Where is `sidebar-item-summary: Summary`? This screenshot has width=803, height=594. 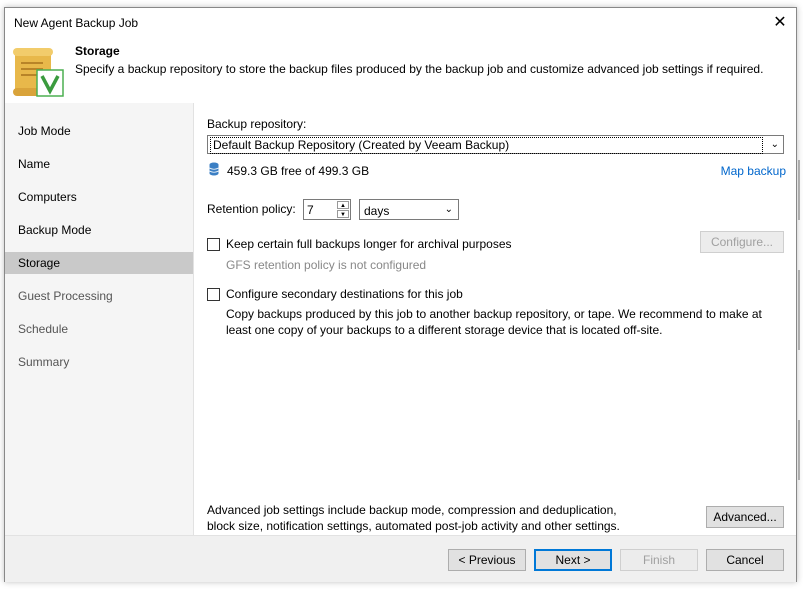 sidebar-item-summary: Summary is located at coordinates (99, 362).